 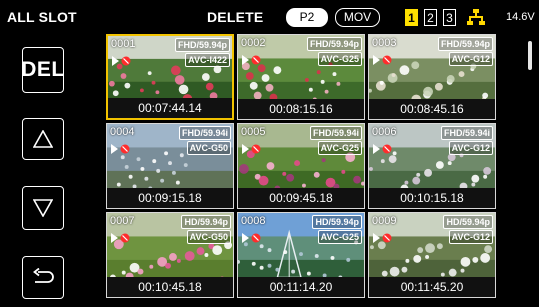 What do you see at coordinates (520, 17) in the screenshot?
I see `battery-voltage: 14.6V` at bounding box center [520, 17].